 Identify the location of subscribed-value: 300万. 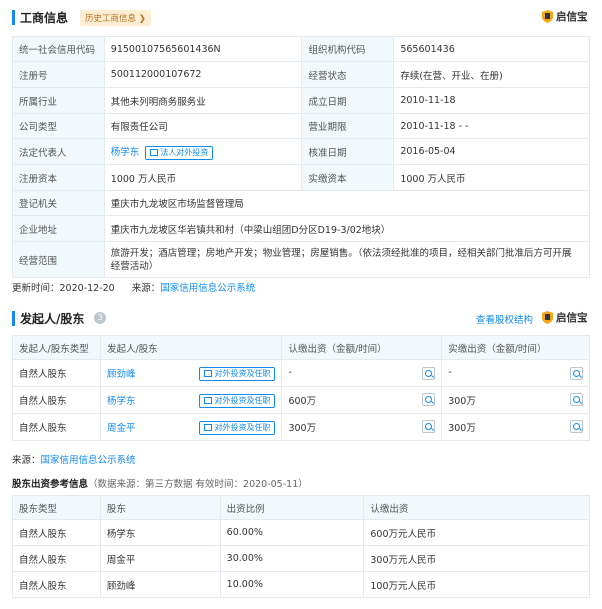
(302, 428).